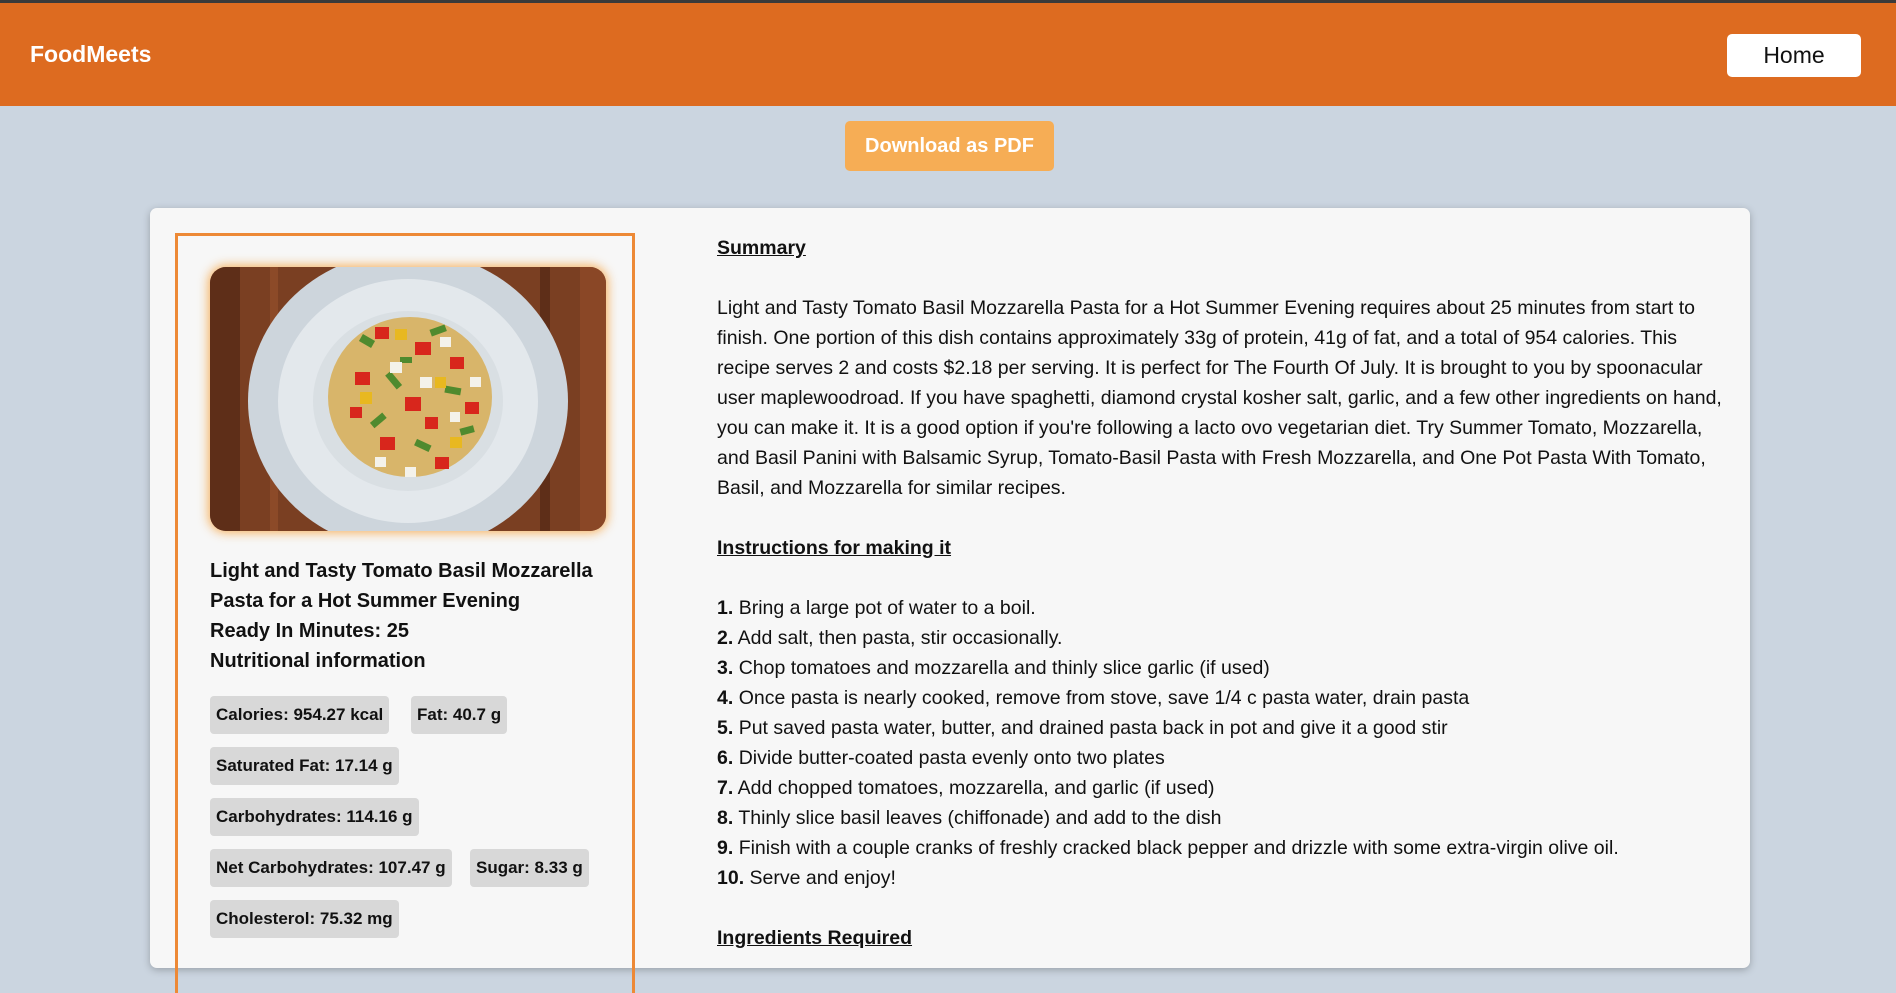  What do you see at coordinates (1794, 55) in the screenshot?
I see `home-button: Home` at bounding box center [1794, 55].